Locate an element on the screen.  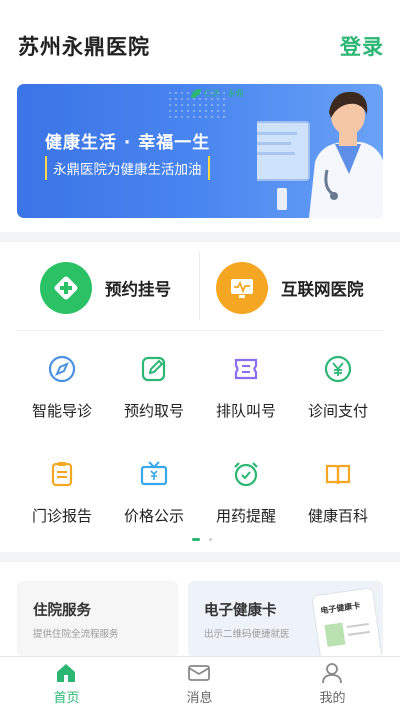
price-disclosure-label: 价格公示 is located at coordinates (153, 516).